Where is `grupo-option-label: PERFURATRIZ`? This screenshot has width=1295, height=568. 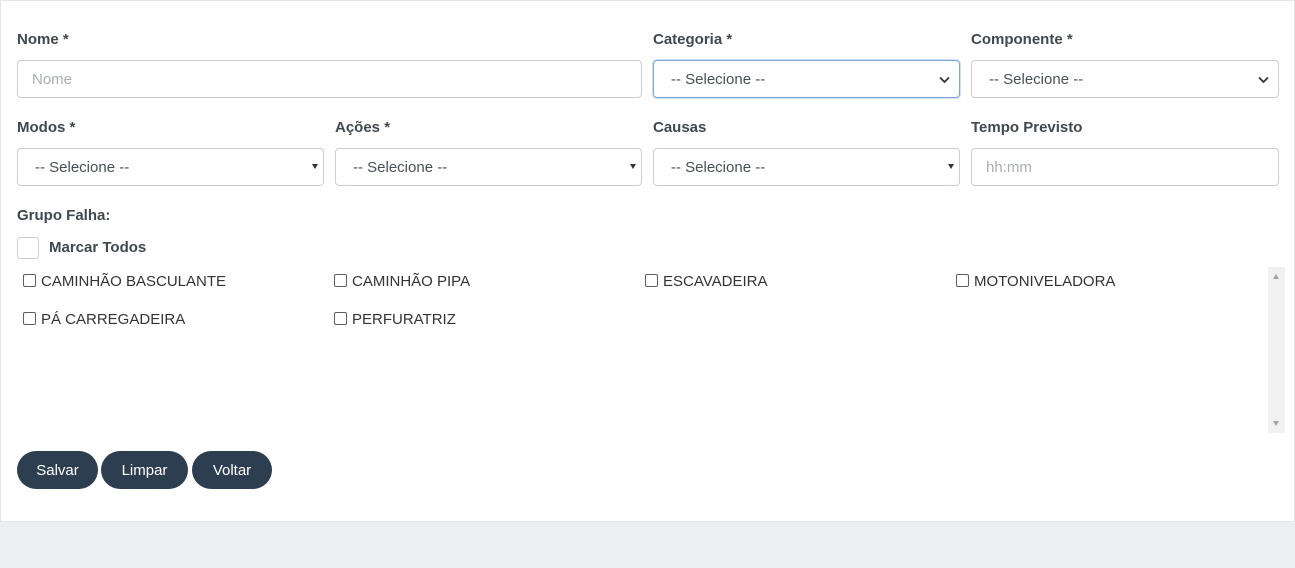 grupo-option-label: PERFURATRIZ is located at coordinates (404, 319).